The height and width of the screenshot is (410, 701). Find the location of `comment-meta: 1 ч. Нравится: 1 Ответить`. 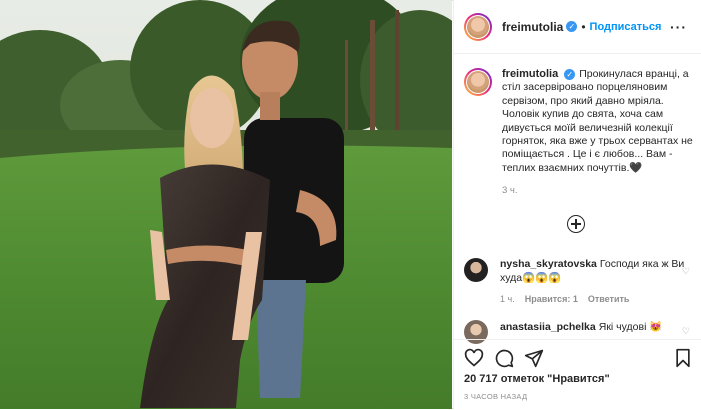

comment-meta: 1 ч. Нравится: 1 Ответить is located at coordinates (569, 299).